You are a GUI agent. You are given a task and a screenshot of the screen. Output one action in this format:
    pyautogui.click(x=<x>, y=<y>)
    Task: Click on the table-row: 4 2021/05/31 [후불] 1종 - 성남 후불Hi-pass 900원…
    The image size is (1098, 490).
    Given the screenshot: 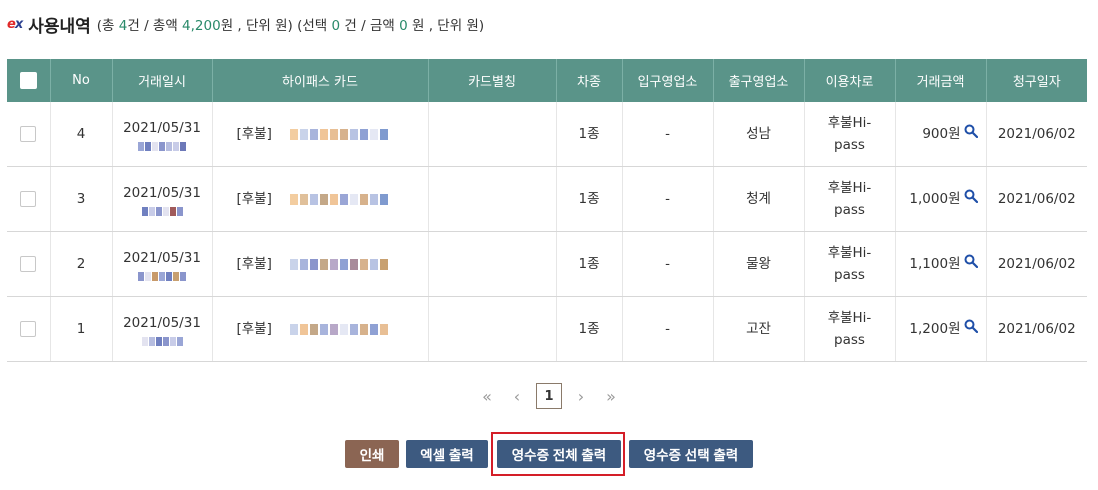 What is the action you would take?
    pyautogui.click(x=547, y=134)
    